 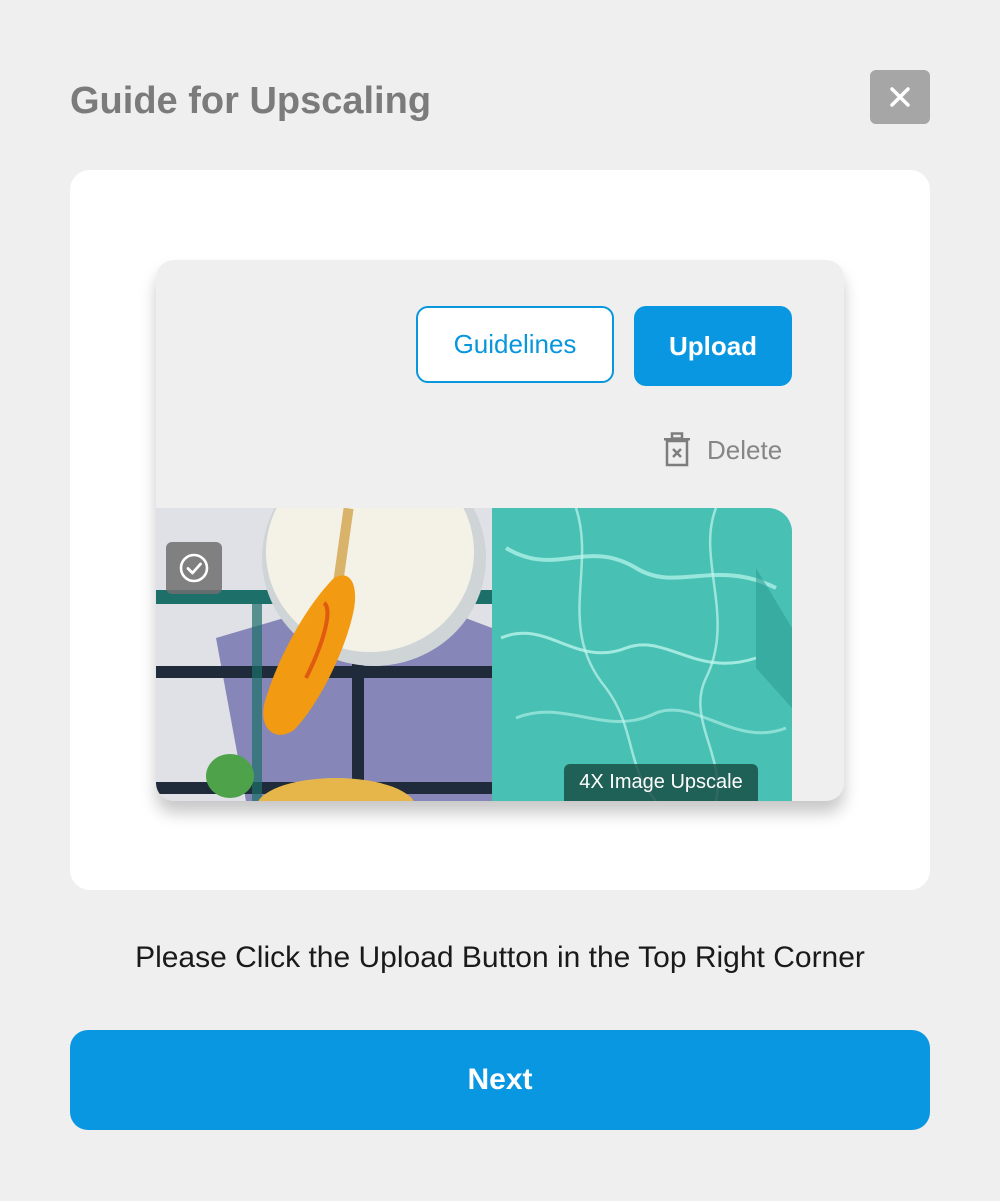 What do you see at coordinates (251, 101) in the screenshot?
I see `modal-title: Guide for Upscaling` at bounding box center [251, 101].